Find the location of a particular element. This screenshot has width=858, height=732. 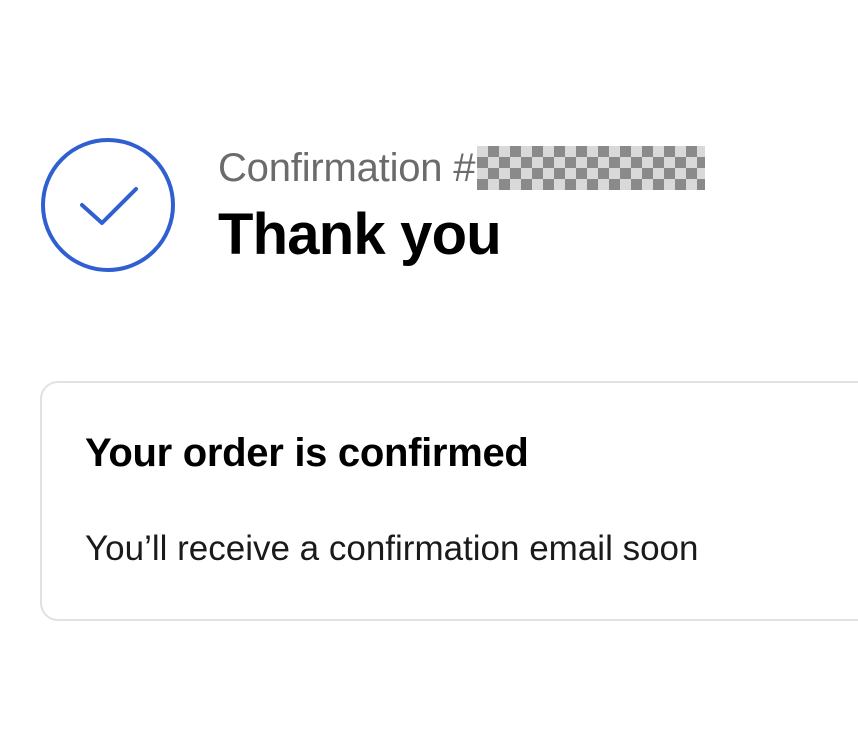

confirmation-number-line: Confirmation # is located at coordinates (462, 168).